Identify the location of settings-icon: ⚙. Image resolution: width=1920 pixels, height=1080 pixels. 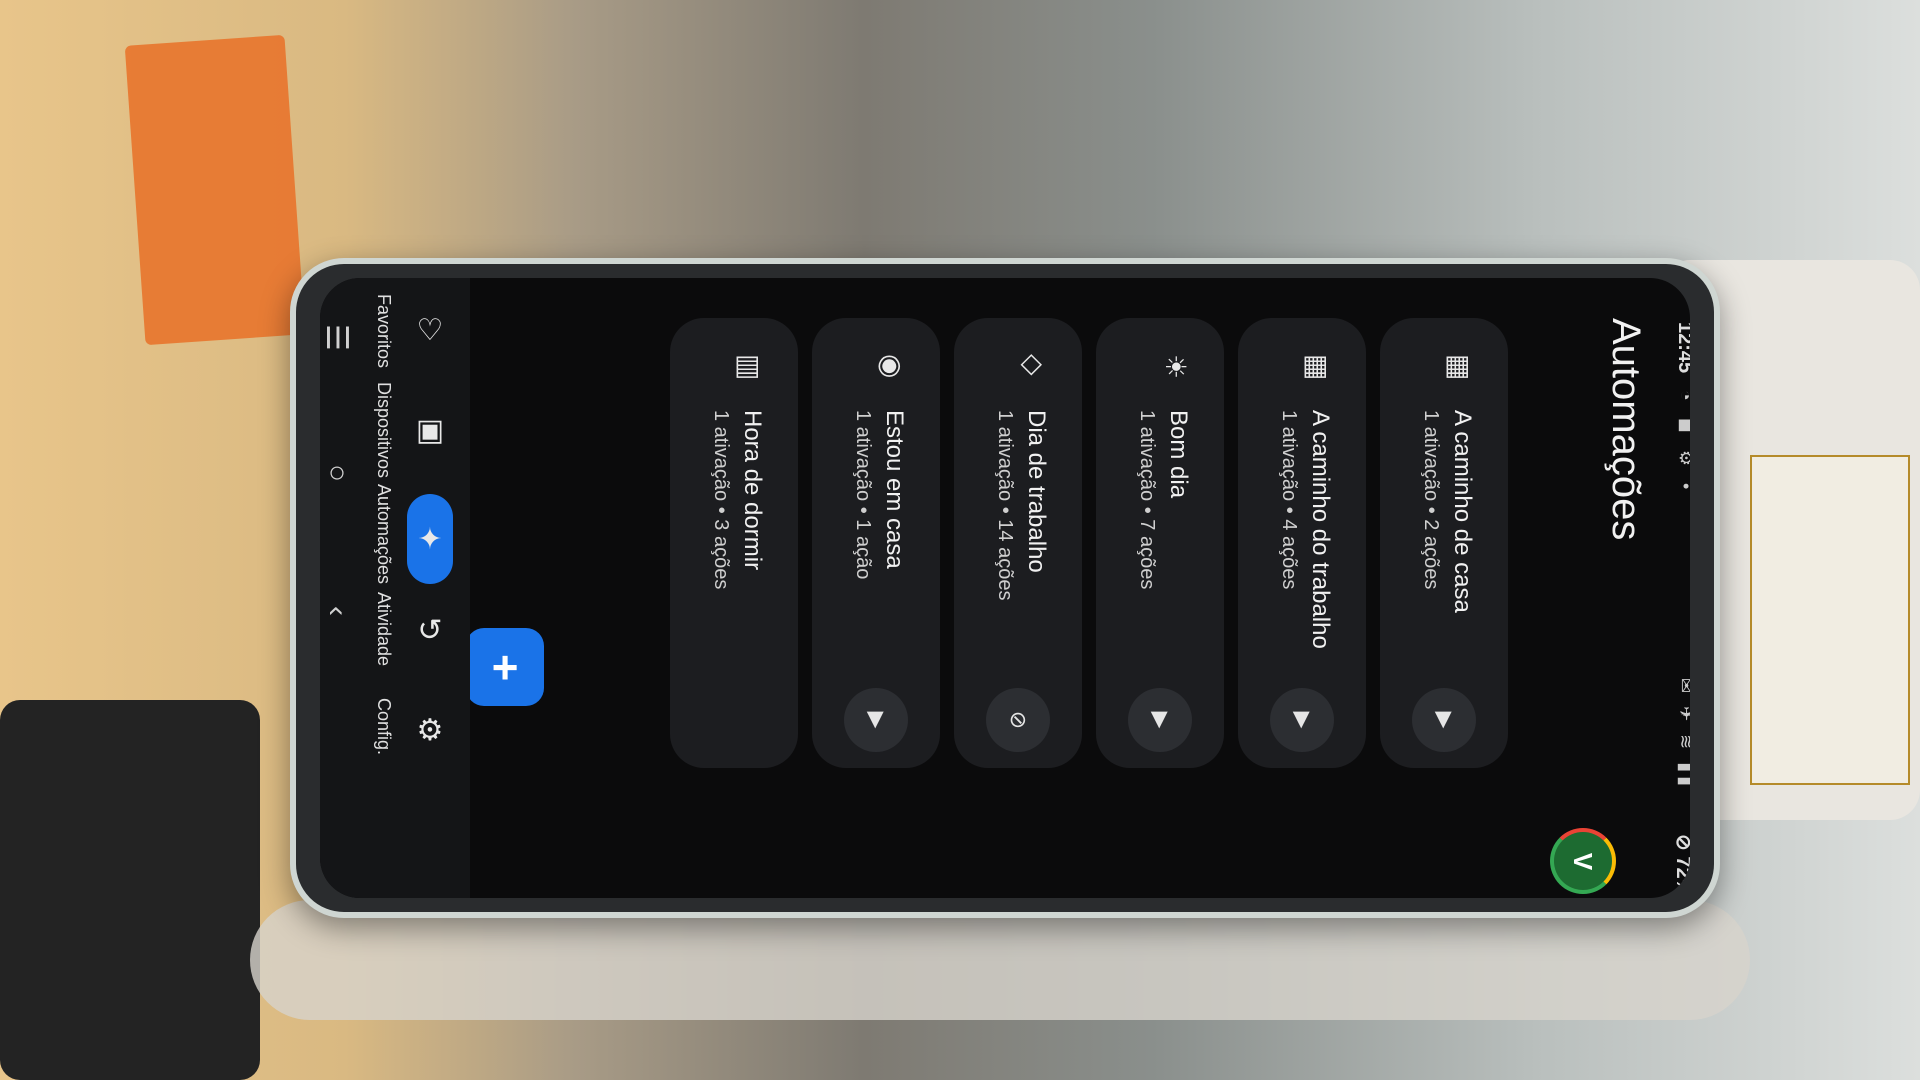
(430, 730).